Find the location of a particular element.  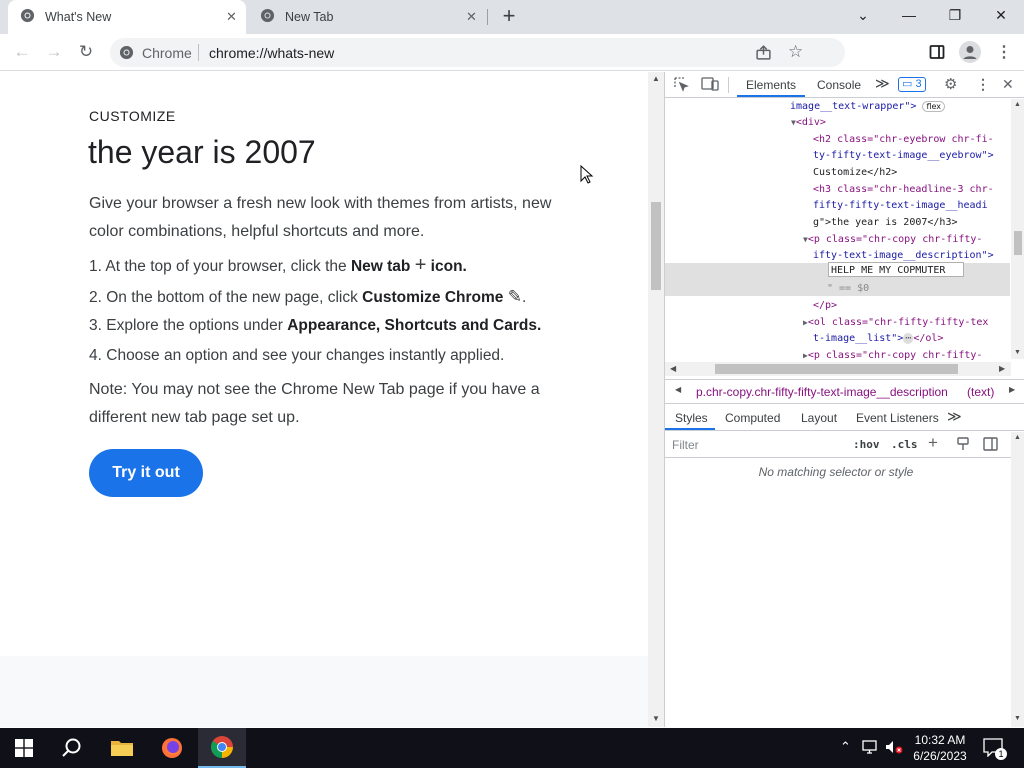

folder-icon is located at coordinates (122, 748).